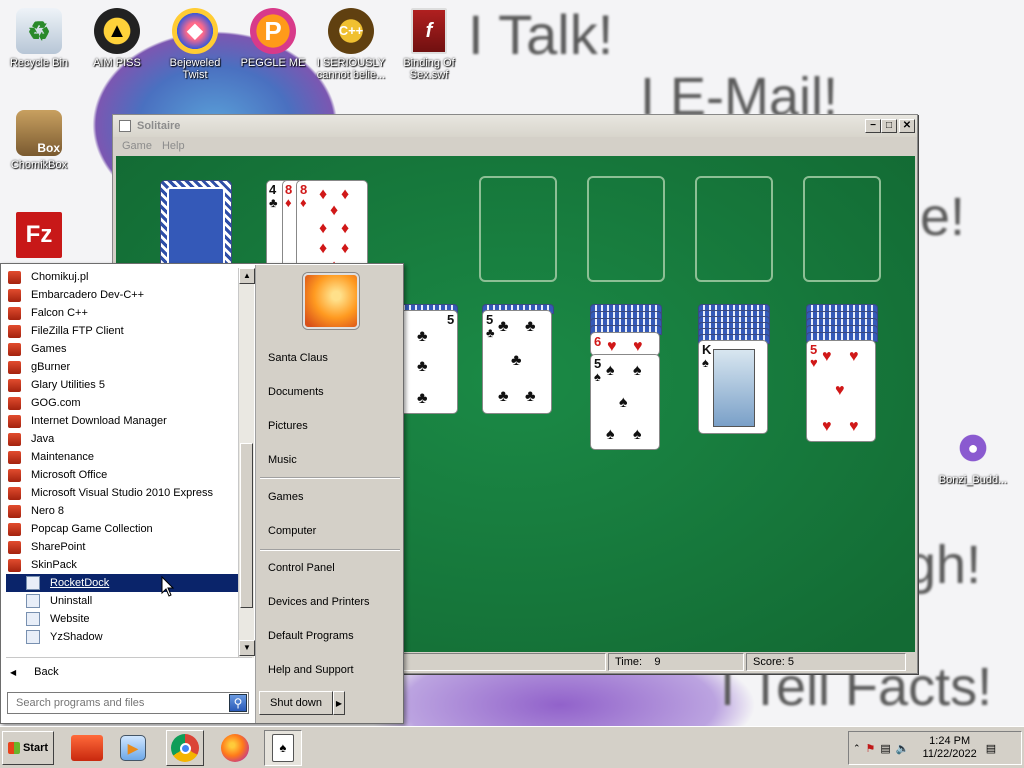  I want to click on program-folder: FileZilla FTP Client, so click(122, 331).